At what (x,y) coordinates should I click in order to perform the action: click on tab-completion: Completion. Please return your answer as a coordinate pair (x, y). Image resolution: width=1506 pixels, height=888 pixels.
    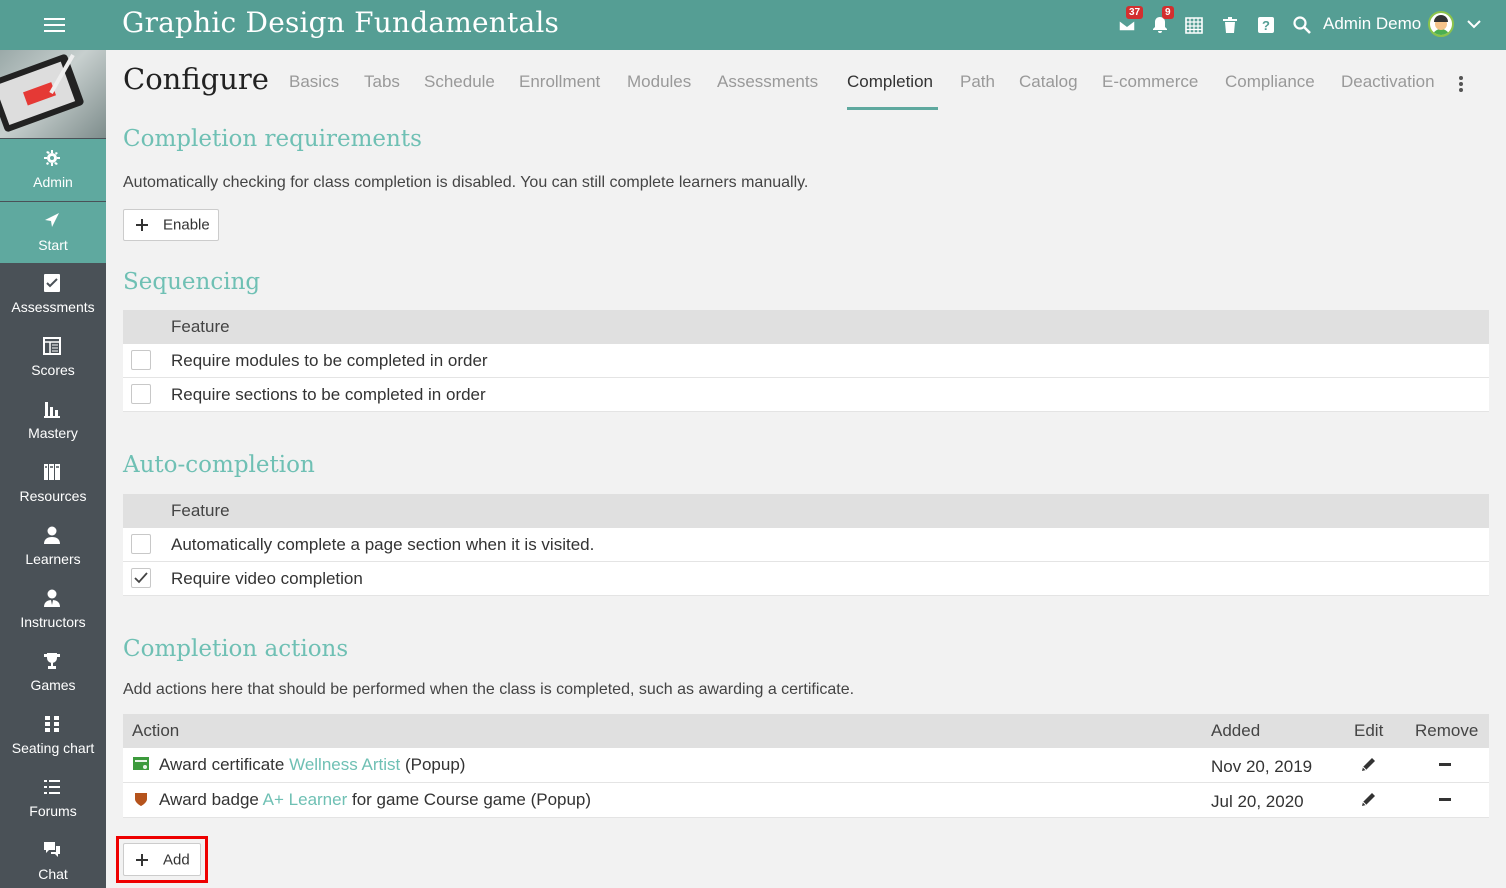
    Looking at the image, I should click on (890, 82).